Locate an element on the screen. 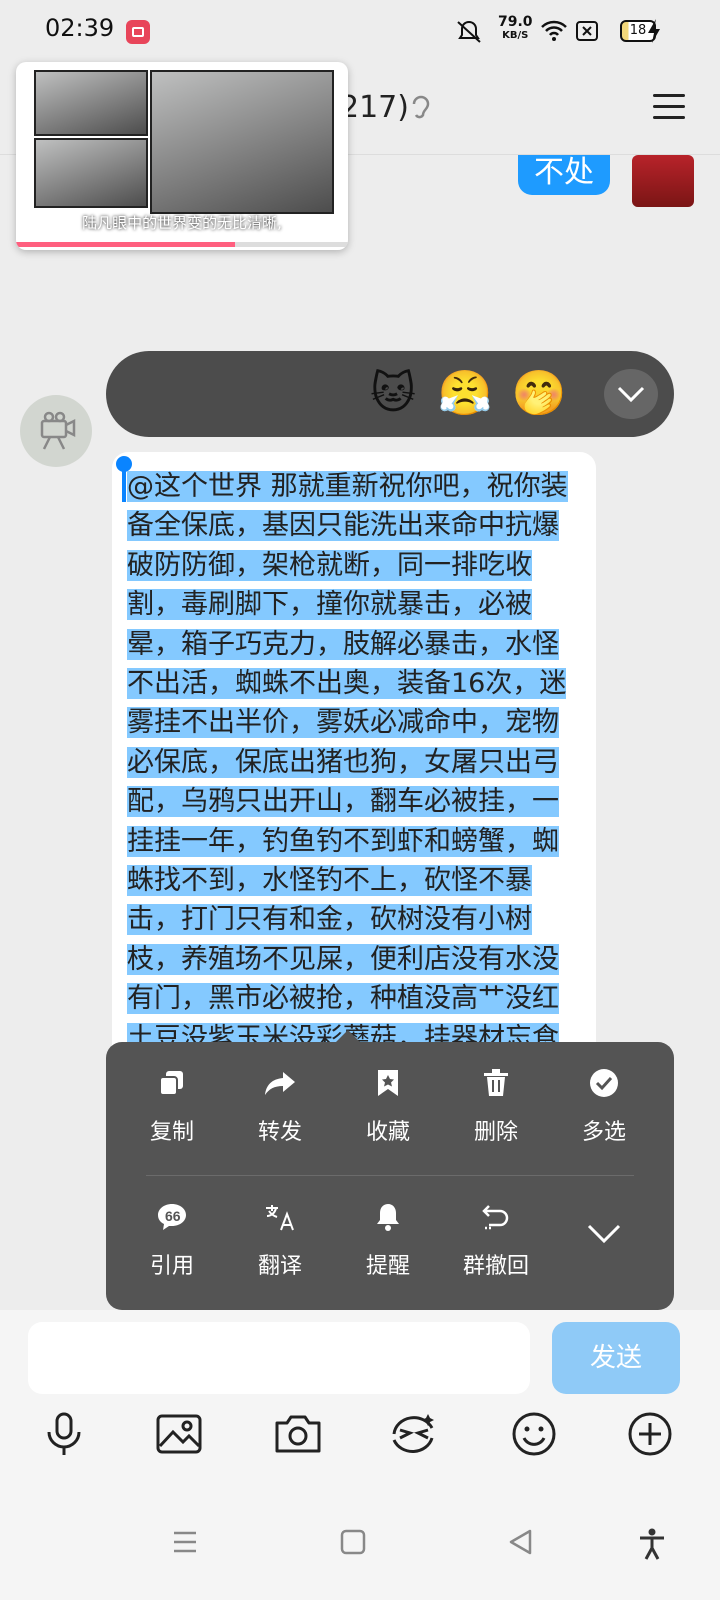 Image resolution: width=720 pixels, height=1600 pixels. group-recall-button: 群撤回 is located at coordinates (496, 1241).